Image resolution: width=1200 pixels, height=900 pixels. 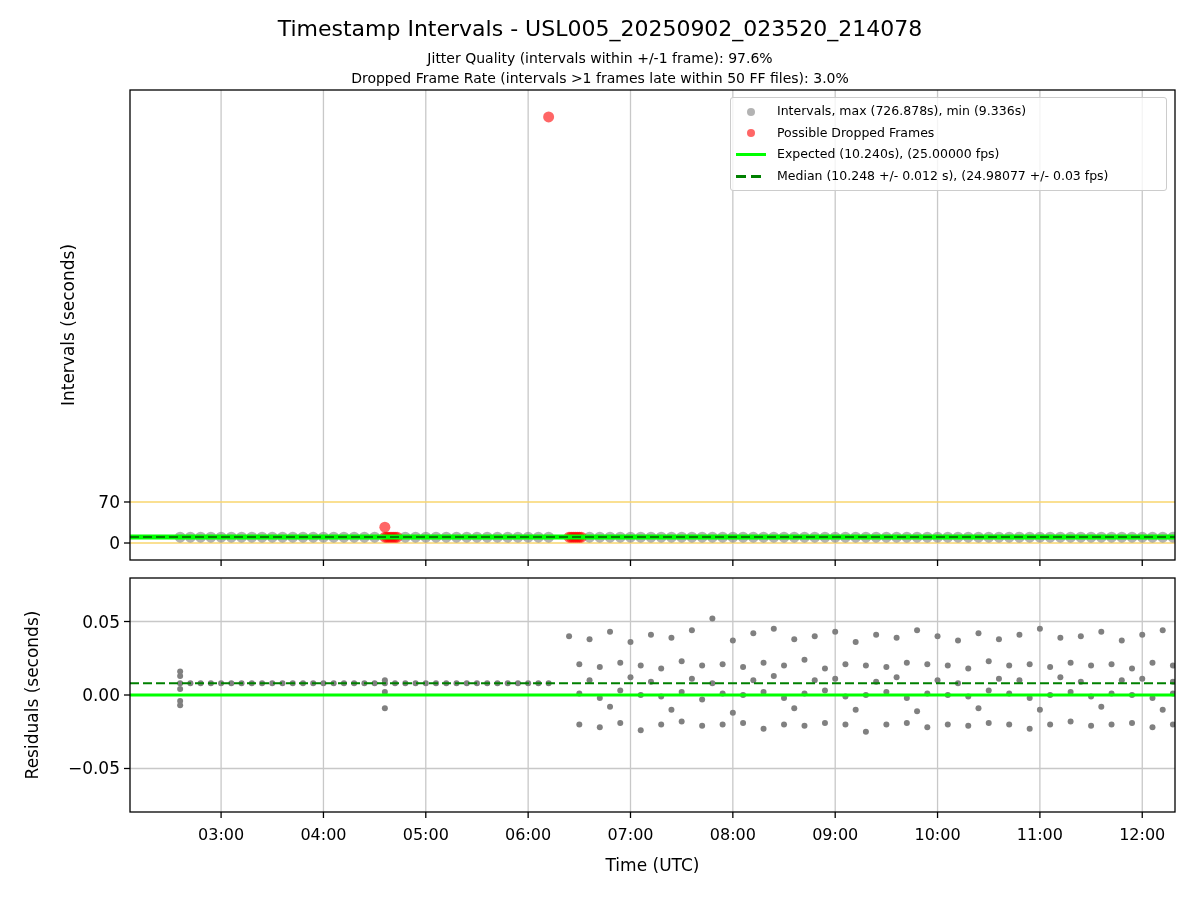 What do you see at coordinates (425, 834) in the screenshot?
I see `tick-label: 05:00` at bounding box center [425, 834].